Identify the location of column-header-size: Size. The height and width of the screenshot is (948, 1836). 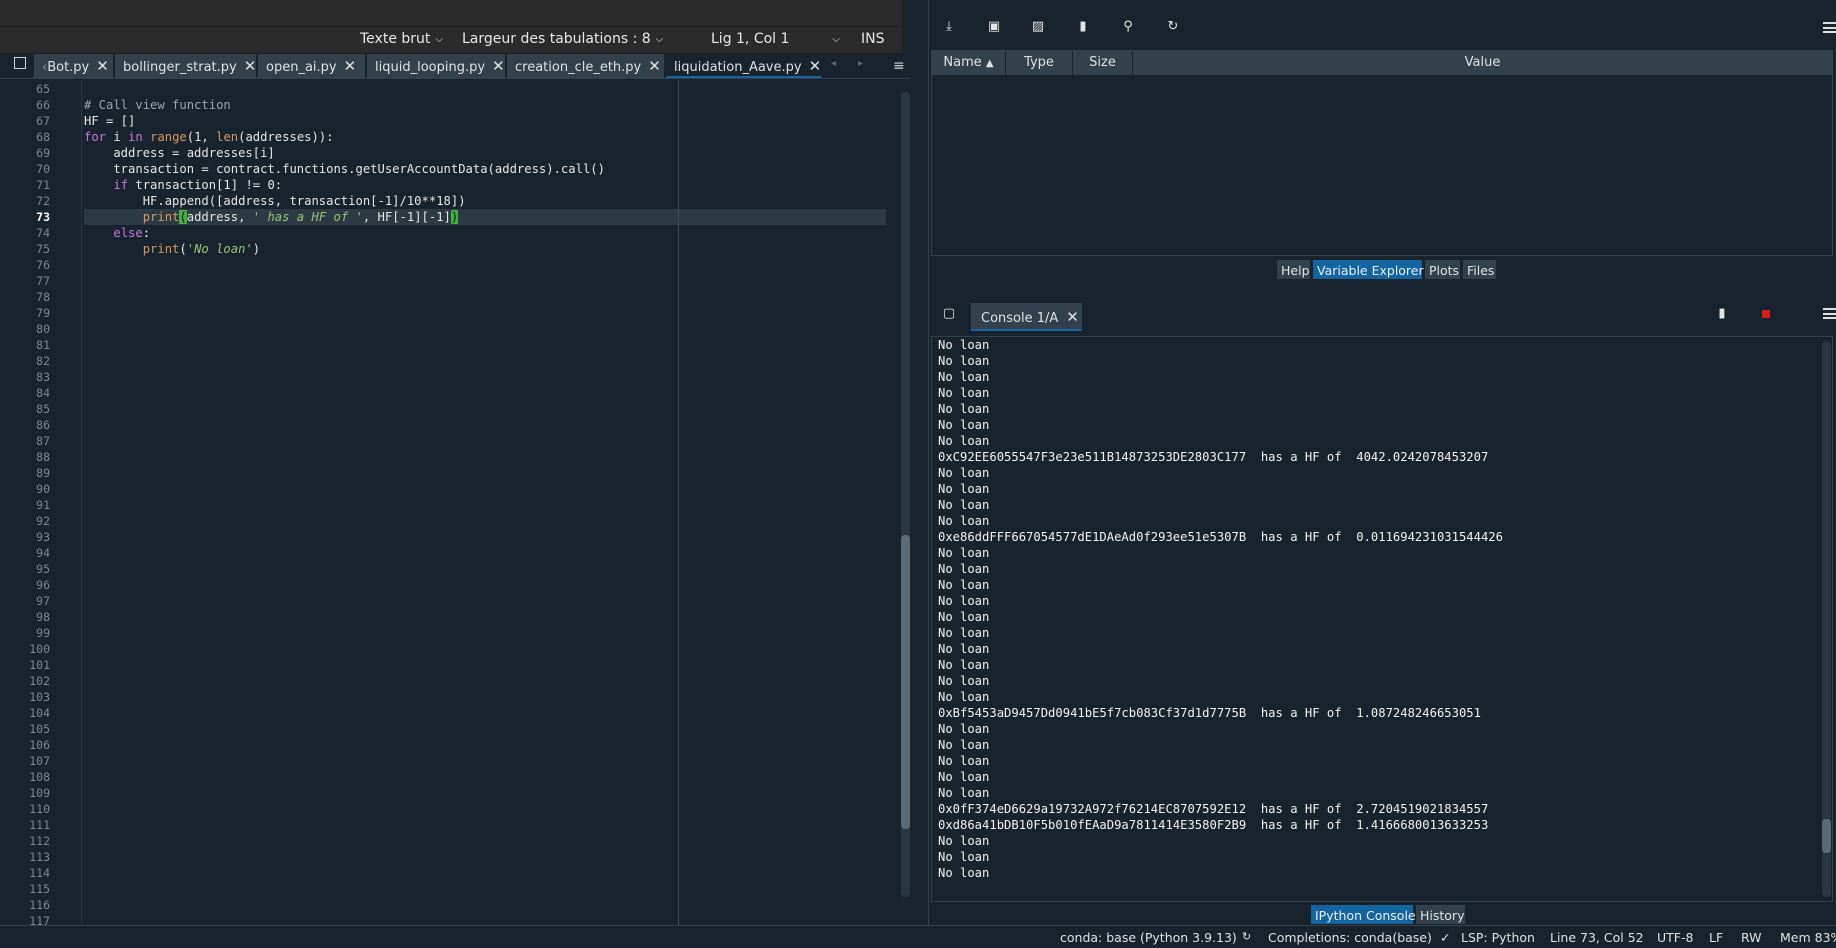
(1103, 63).